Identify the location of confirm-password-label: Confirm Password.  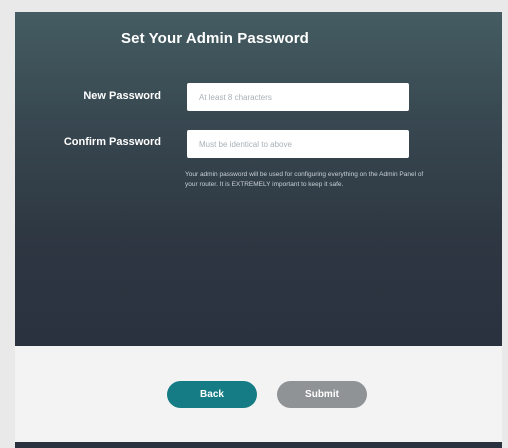
(112, 142).